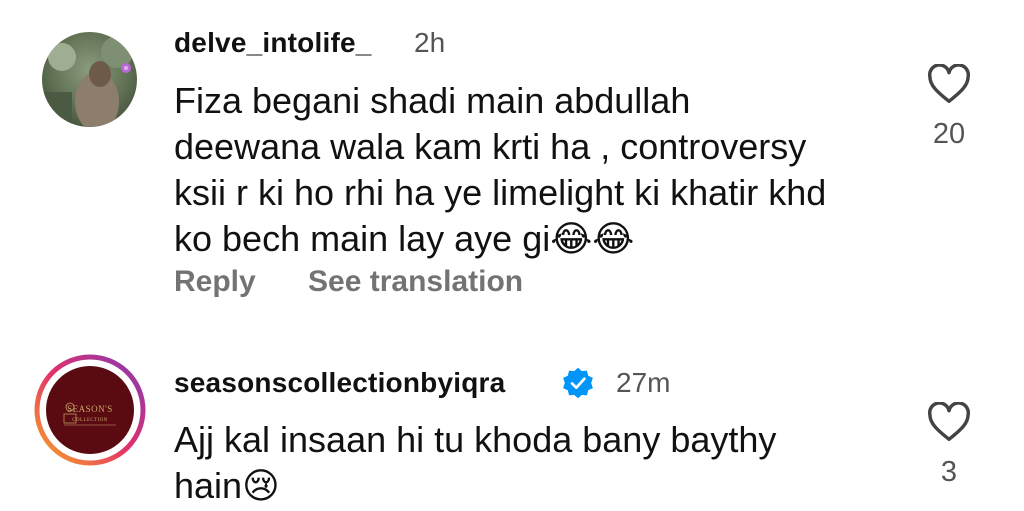 This screenshot has height=511, width=1024. What do you see at coordinates (273, 43) in the screenshot?
I see `username: delve_intolife_` at bounding box center [273, 43].